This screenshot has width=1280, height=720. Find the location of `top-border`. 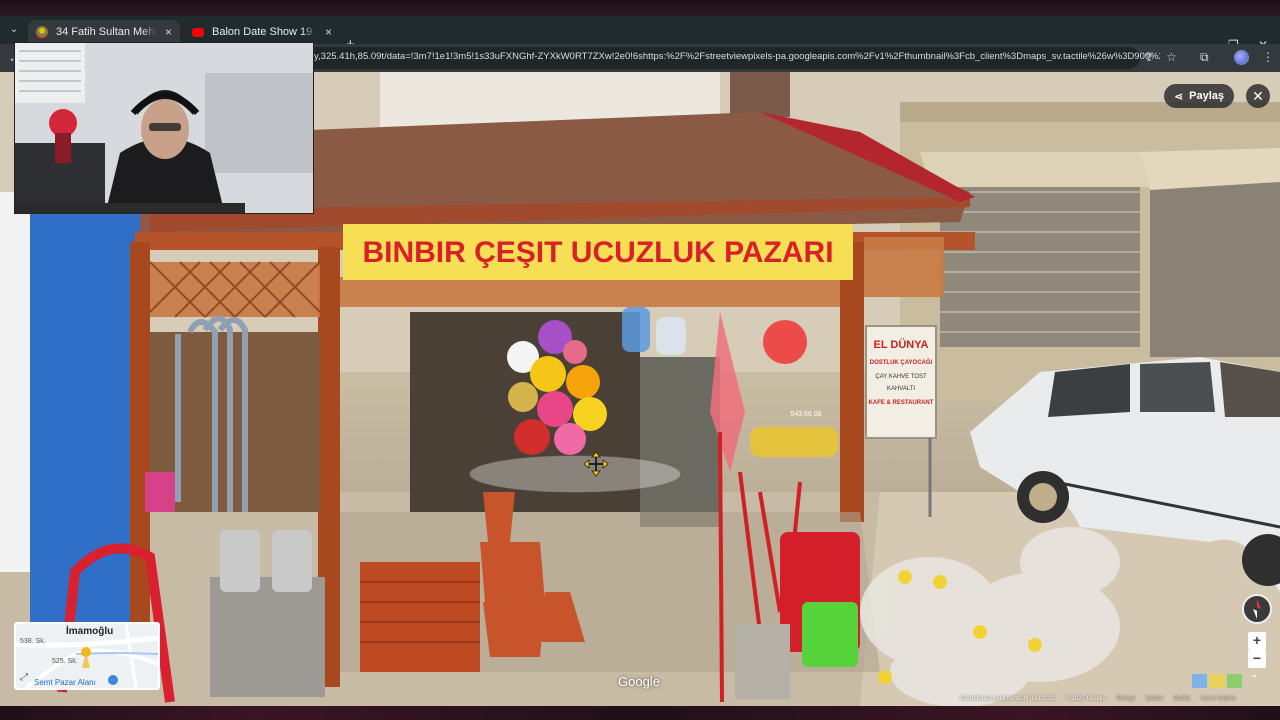

top-border is located at coordinates (640, 8).